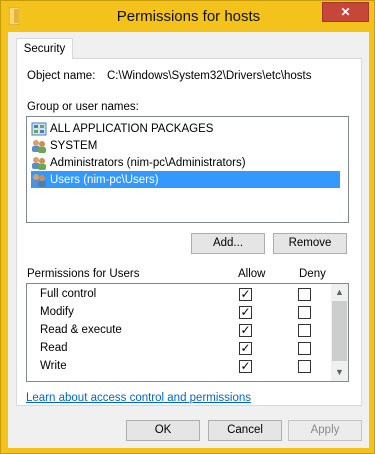  Describe the element at coordinates (325, 430) in the screenshot. I see `apply-button: Apply` at that location.